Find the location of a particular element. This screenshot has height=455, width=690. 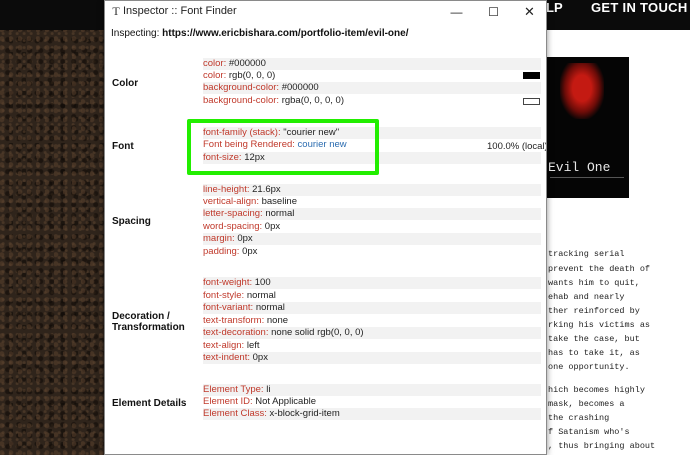

property-row: text-decoration: none solid rgb(0, 0, 0) is located at coordinates (372, 333).